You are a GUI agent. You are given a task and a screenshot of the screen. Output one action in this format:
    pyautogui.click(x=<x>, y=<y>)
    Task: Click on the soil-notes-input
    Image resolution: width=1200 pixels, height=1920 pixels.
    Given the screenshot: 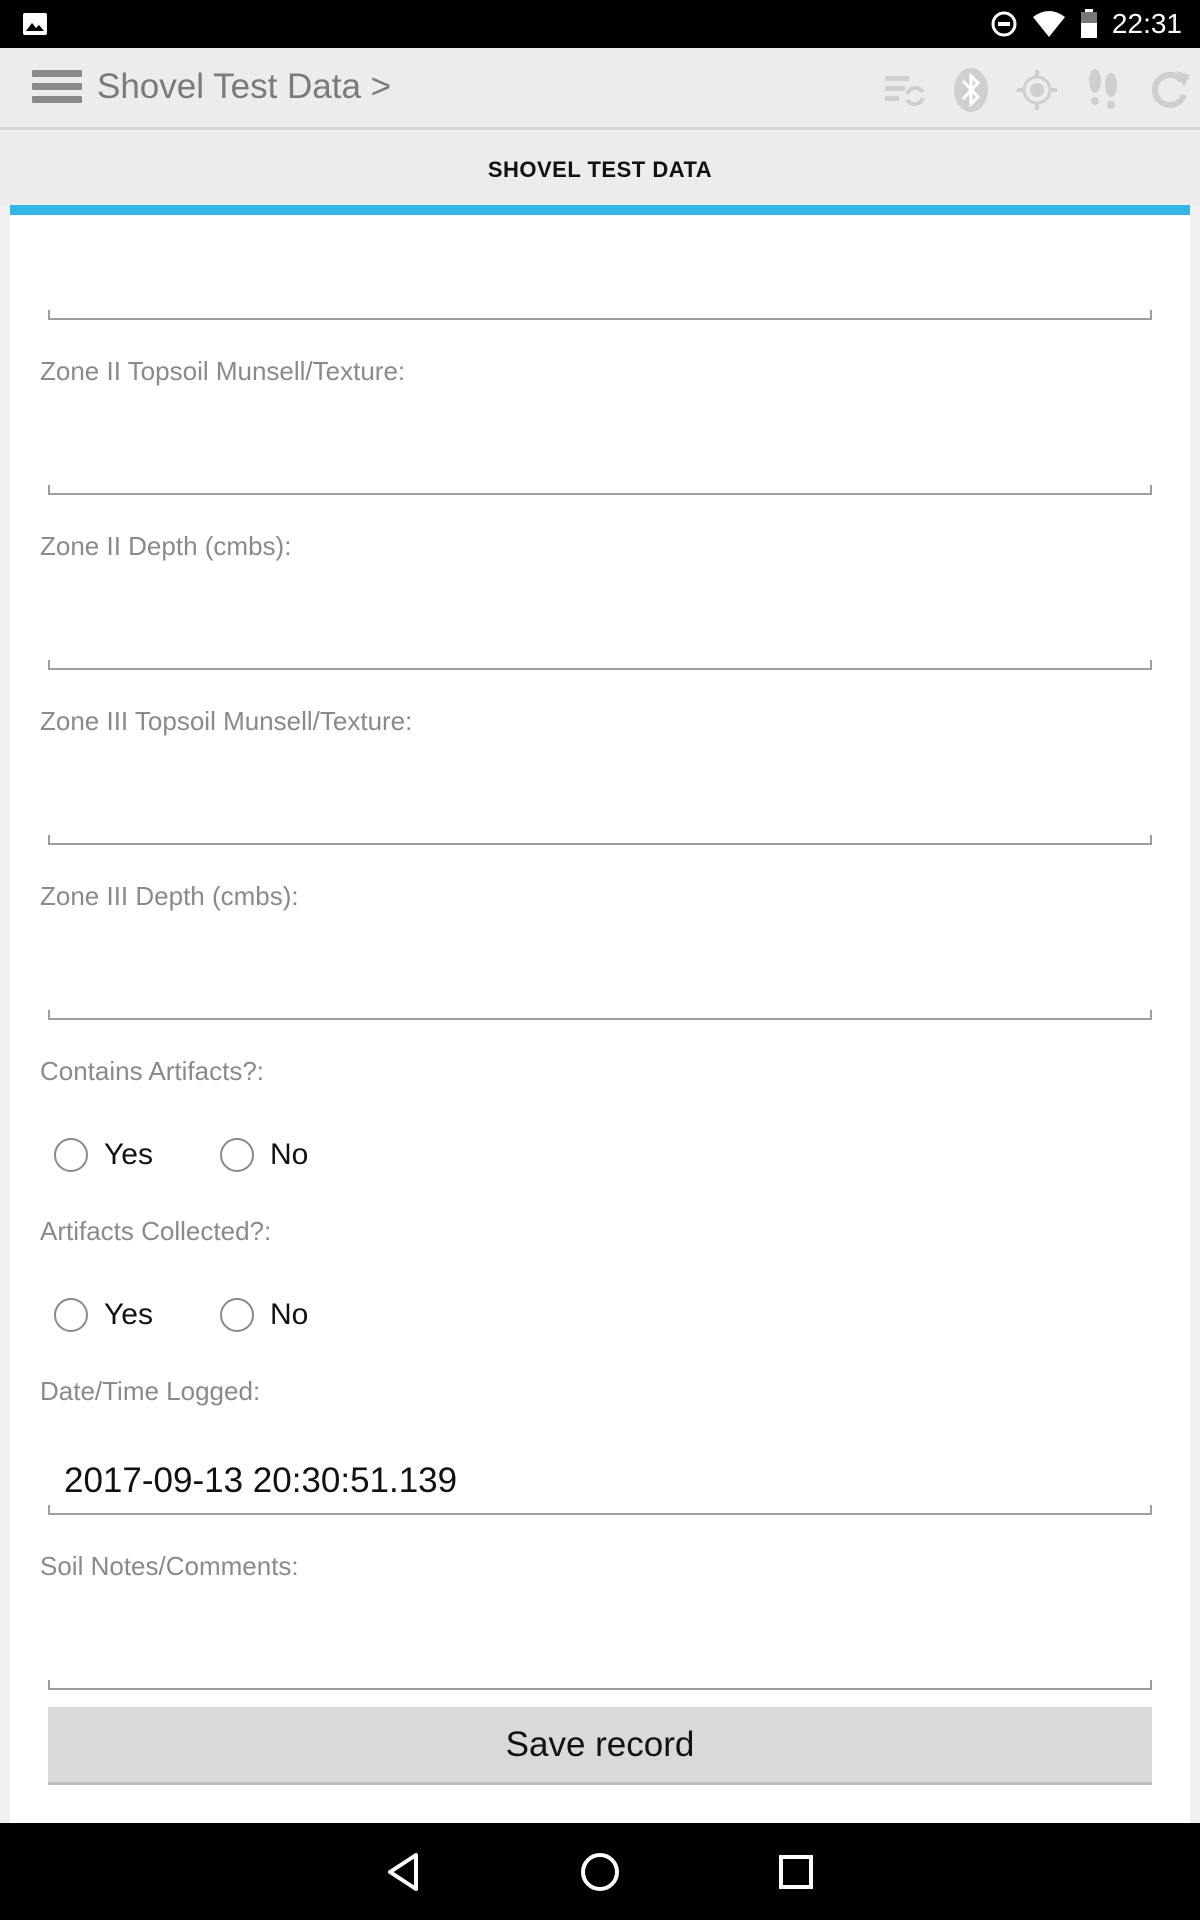 What is the action you would take?
    pyautogui.click(x=600, y=1685)
    